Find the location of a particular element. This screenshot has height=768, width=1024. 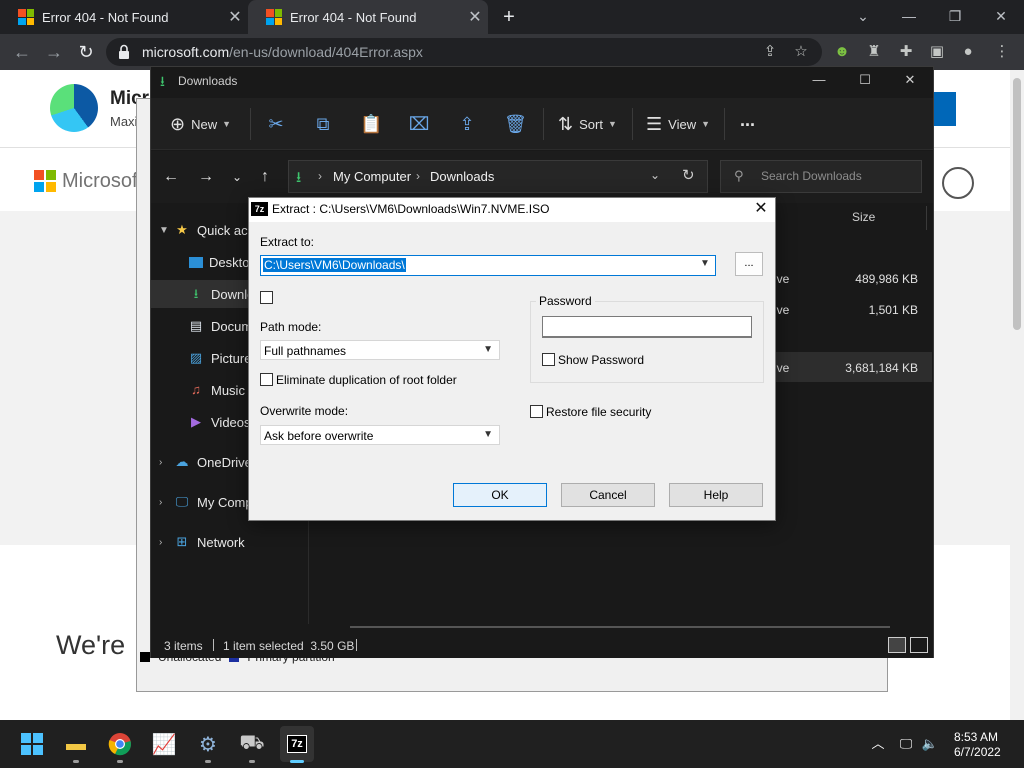

browser-tab-1: Error 404 - Not Found ✕ is located at coordinates (124, 17).